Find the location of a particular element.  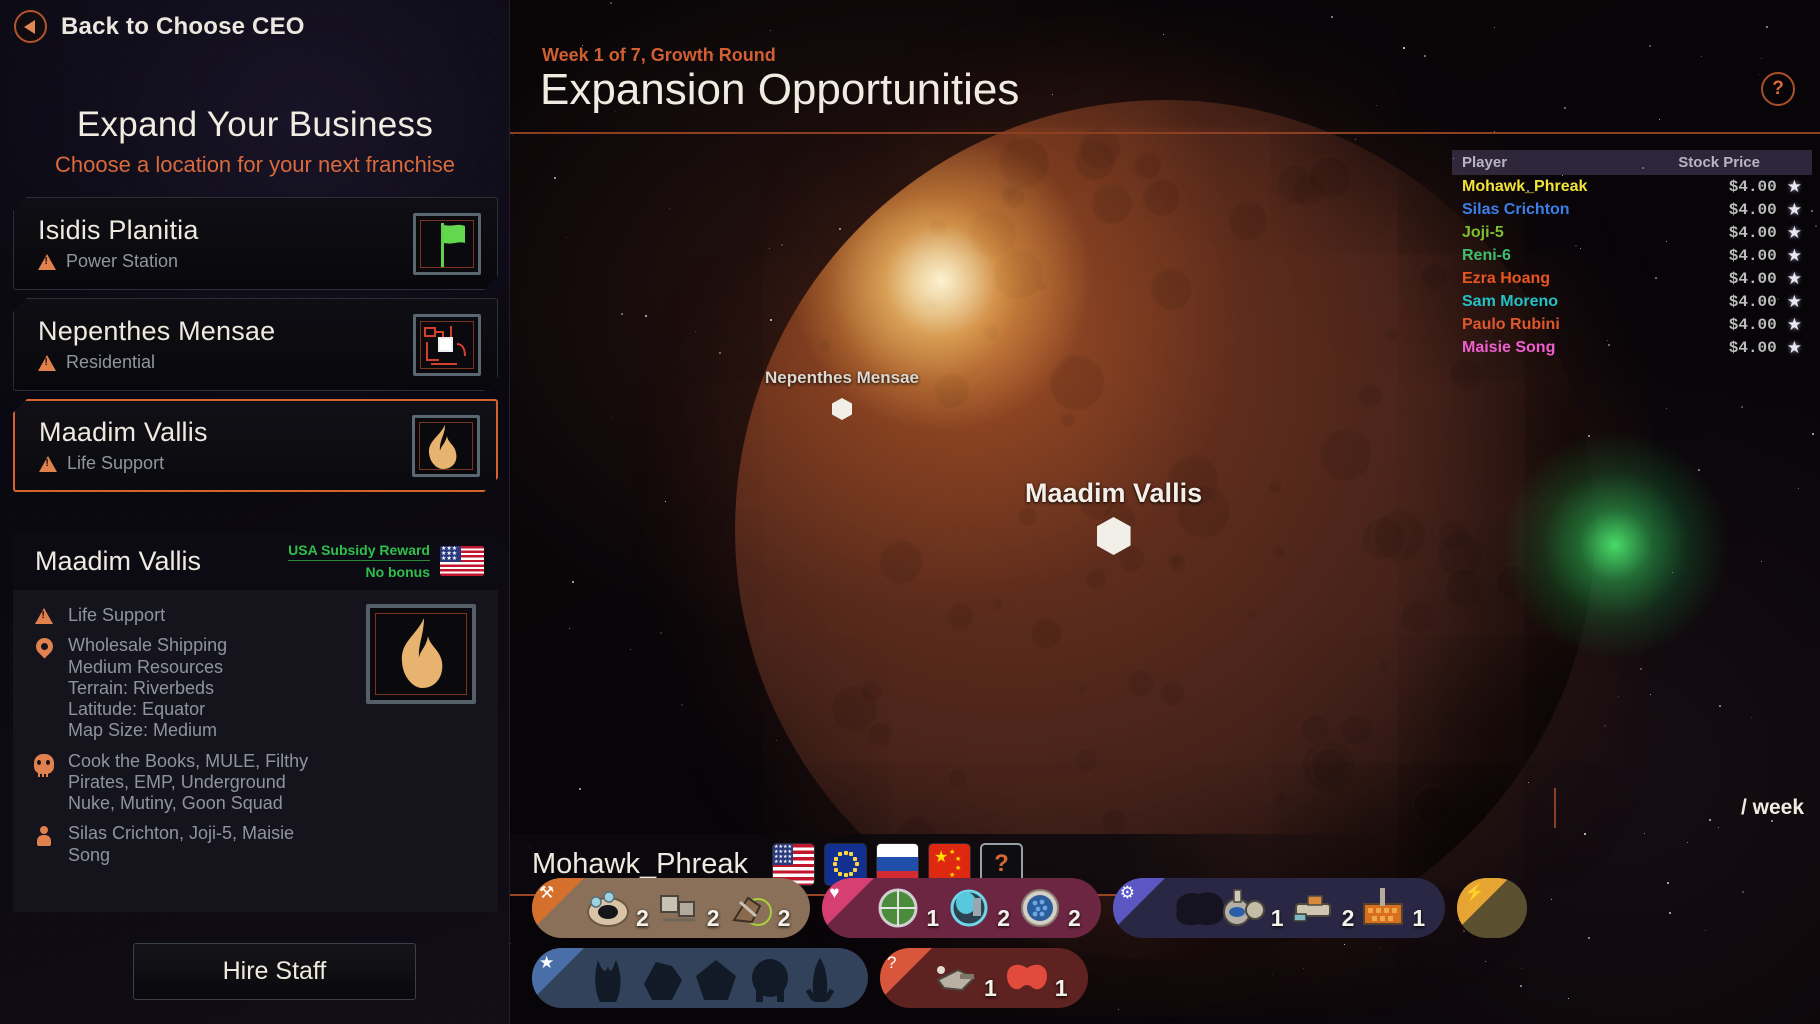

special-glyph-icon: ★ is located at coordinates (547, 962).